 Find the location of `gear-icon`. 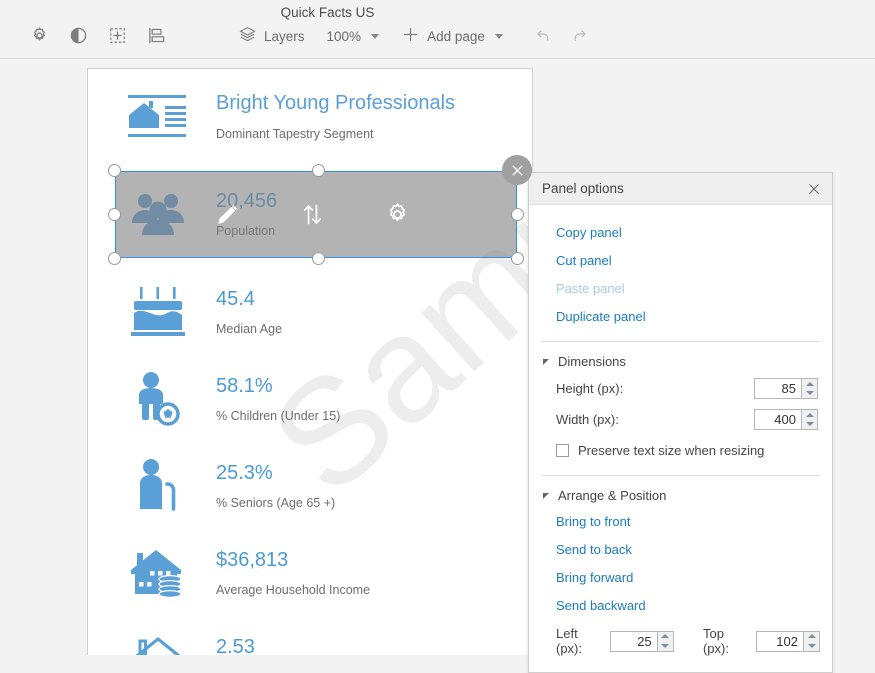

gear-icon is located at coordinates (397, 214).